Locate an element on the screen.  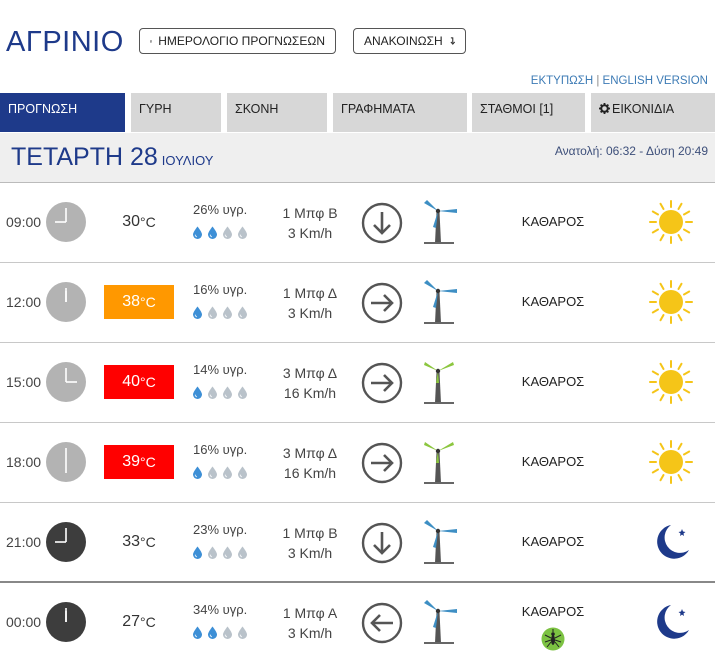
forecast-time: 12:00 is located at coordinates (24, 302).